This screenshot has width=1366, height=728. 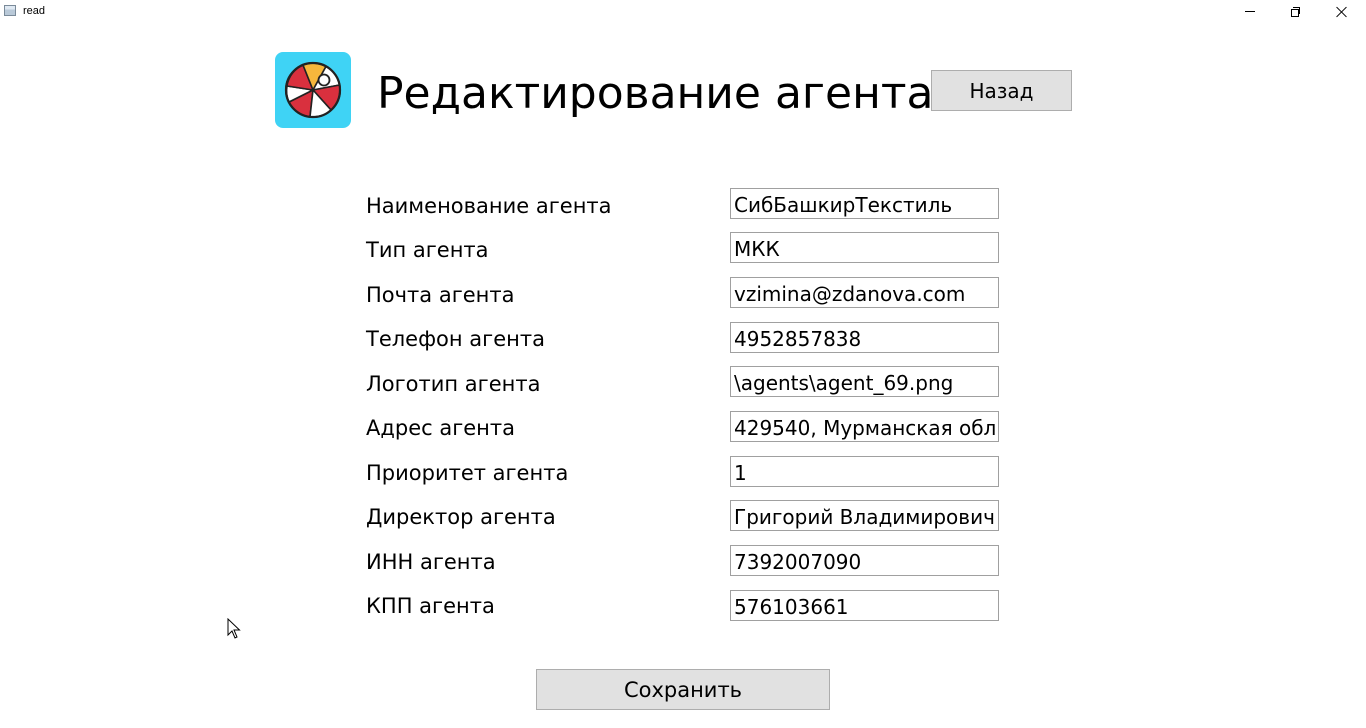 I want to click on close-icon, so click(x=1342, y=12).